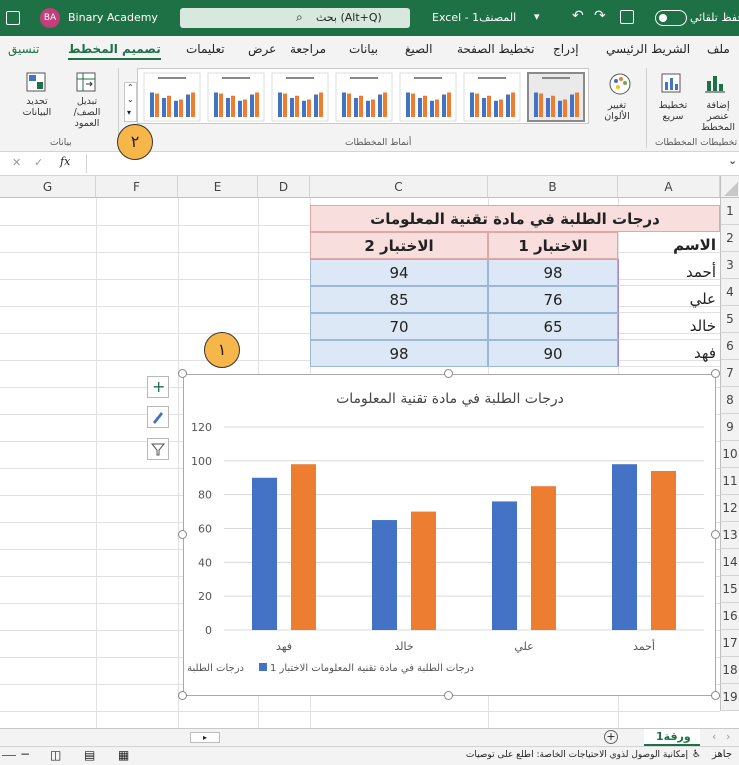 The width and height of the screenshot is (739, 765). I want to click on page-layout-view-icon: ▤, so click(89, 755).